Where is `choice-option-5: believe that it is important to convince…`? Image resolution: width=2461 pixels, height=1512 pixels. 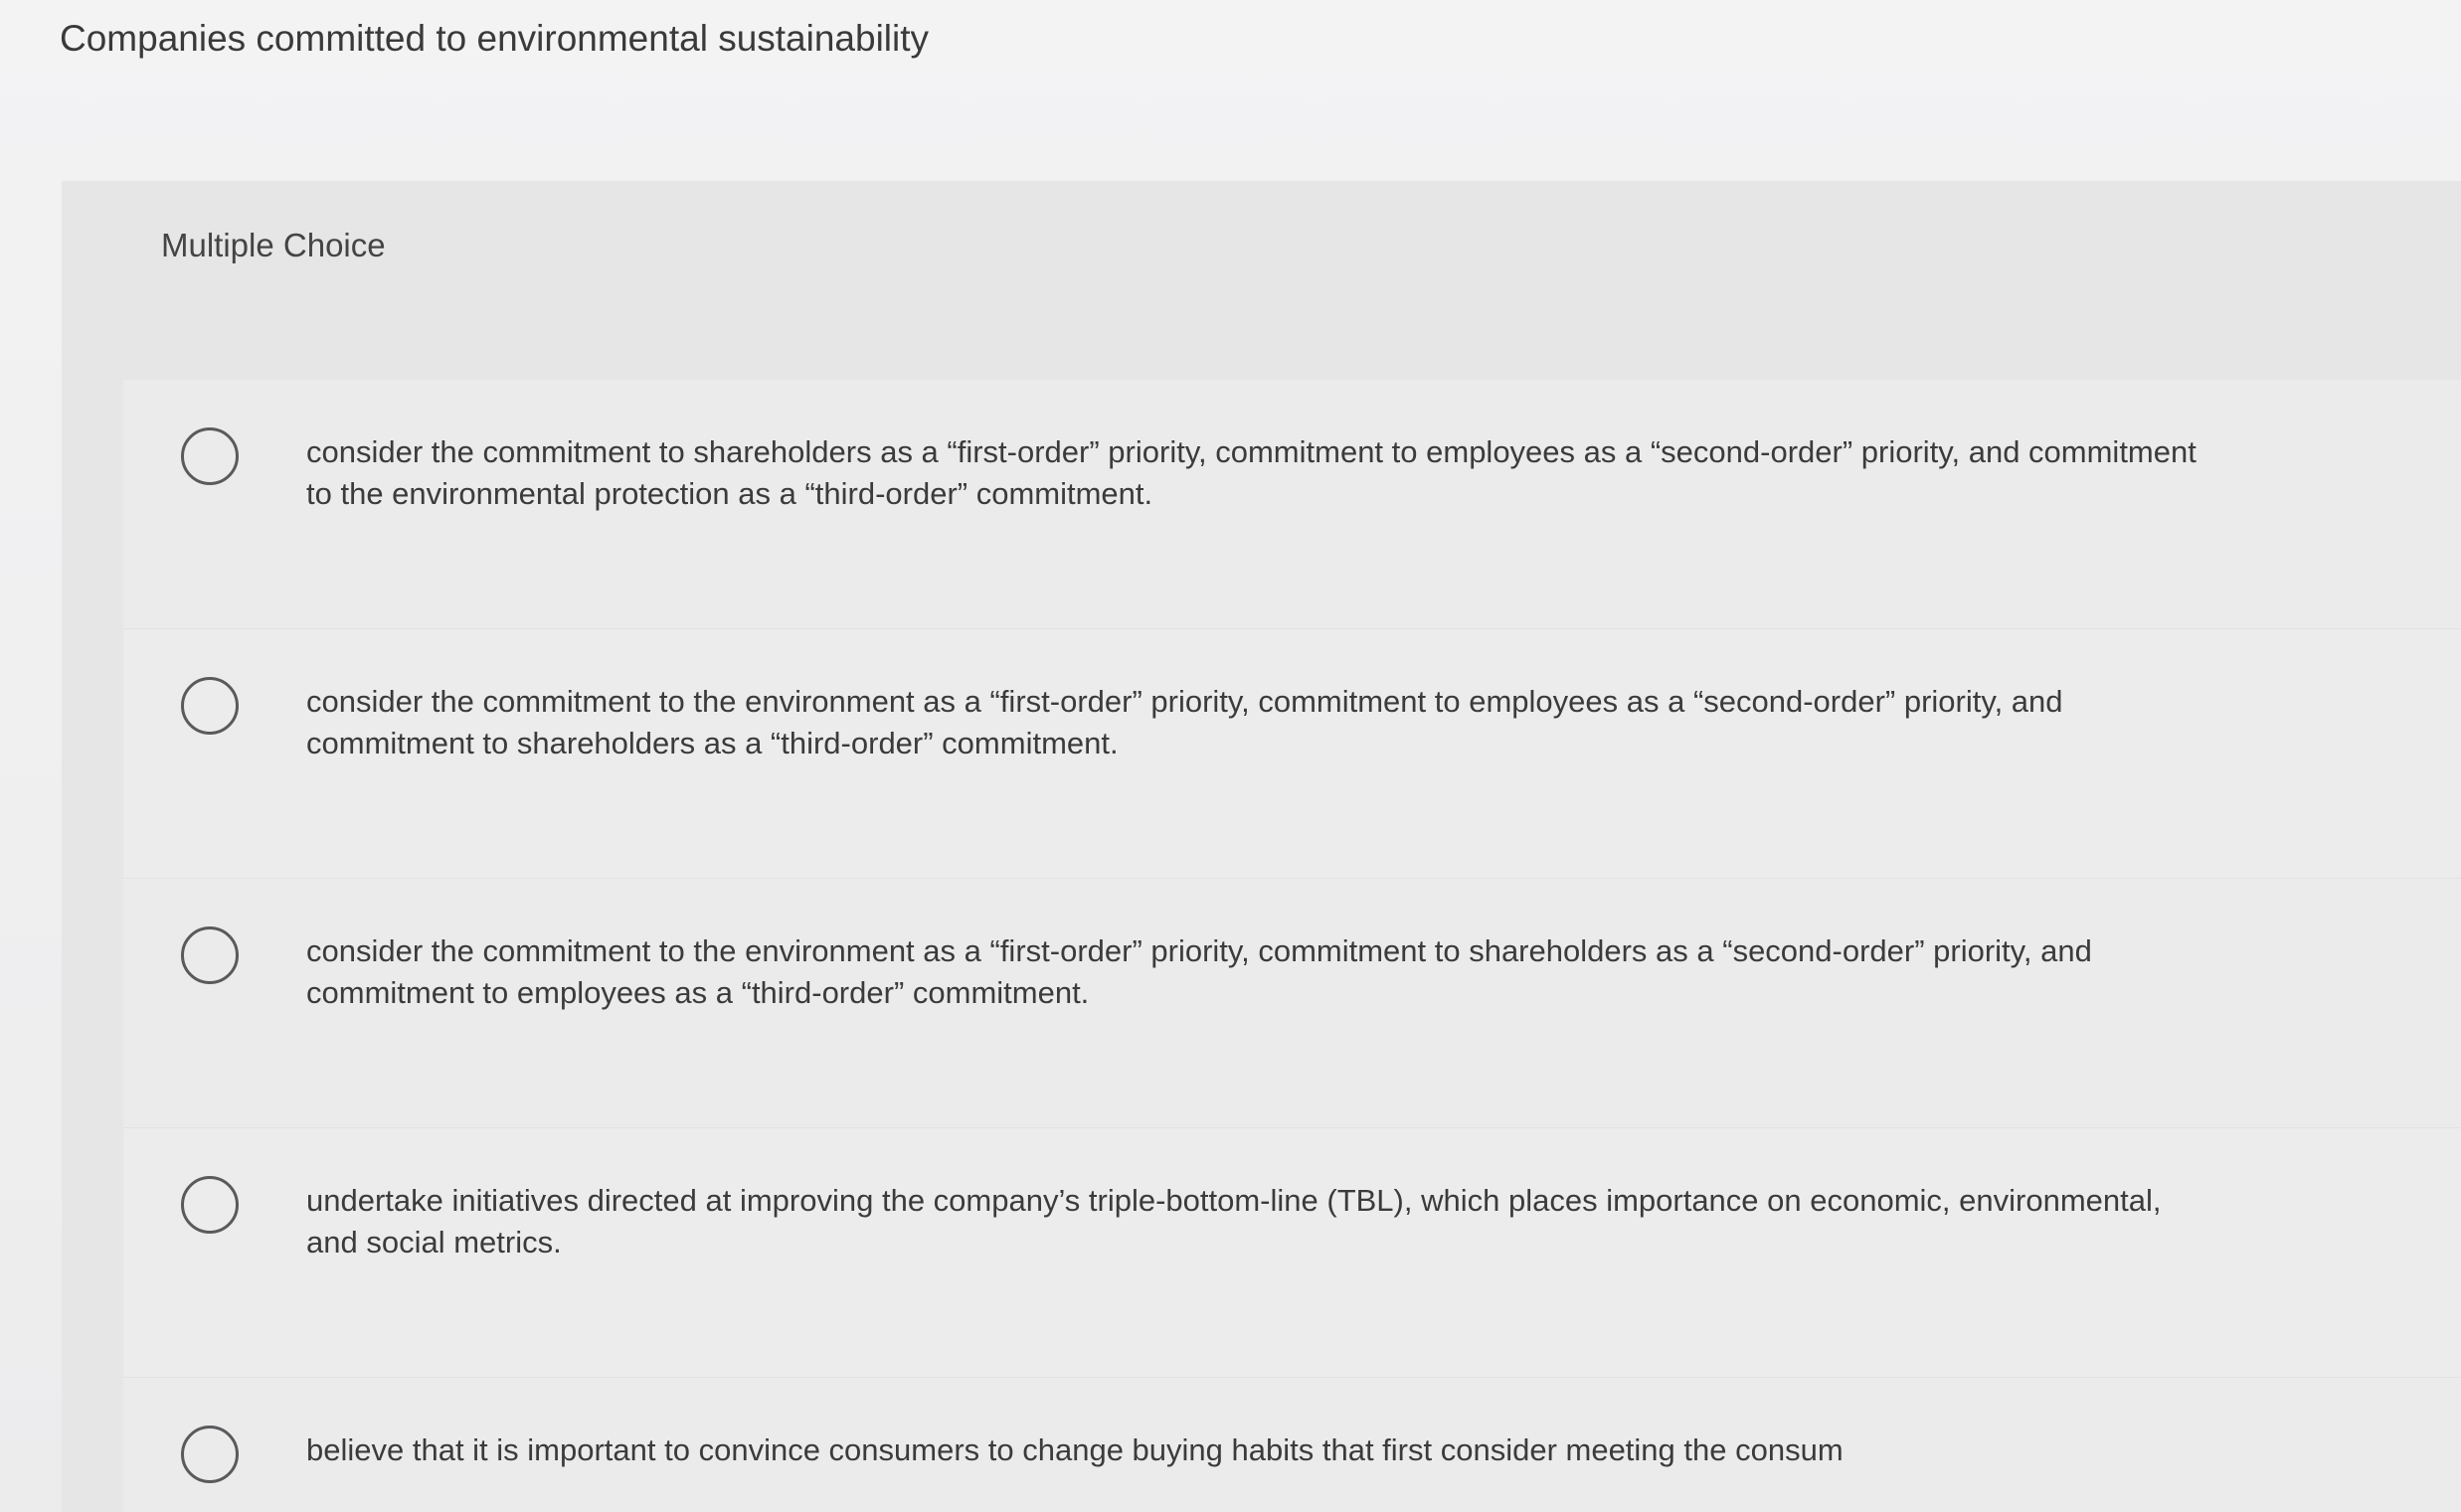
choice-option-5: believe that it is important to convince… is located at coordinates (1292, 1445).